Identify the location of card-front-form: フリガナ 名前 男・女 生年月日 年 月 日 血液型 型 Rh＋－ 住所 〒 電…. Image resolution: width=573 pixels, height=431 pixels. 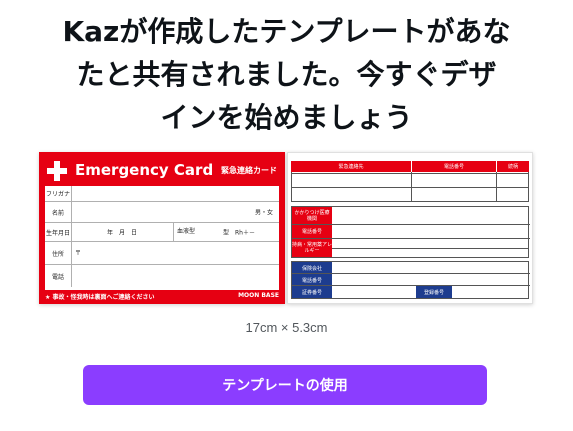
(162, 238).